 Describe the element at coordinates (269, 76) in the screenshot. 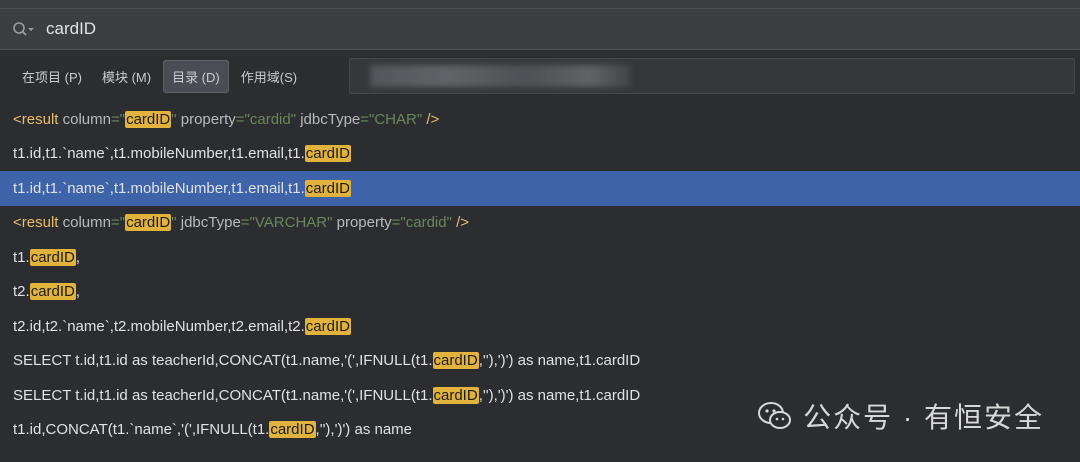

I see `scope-tab-scope: 作用域(S)` at that location.